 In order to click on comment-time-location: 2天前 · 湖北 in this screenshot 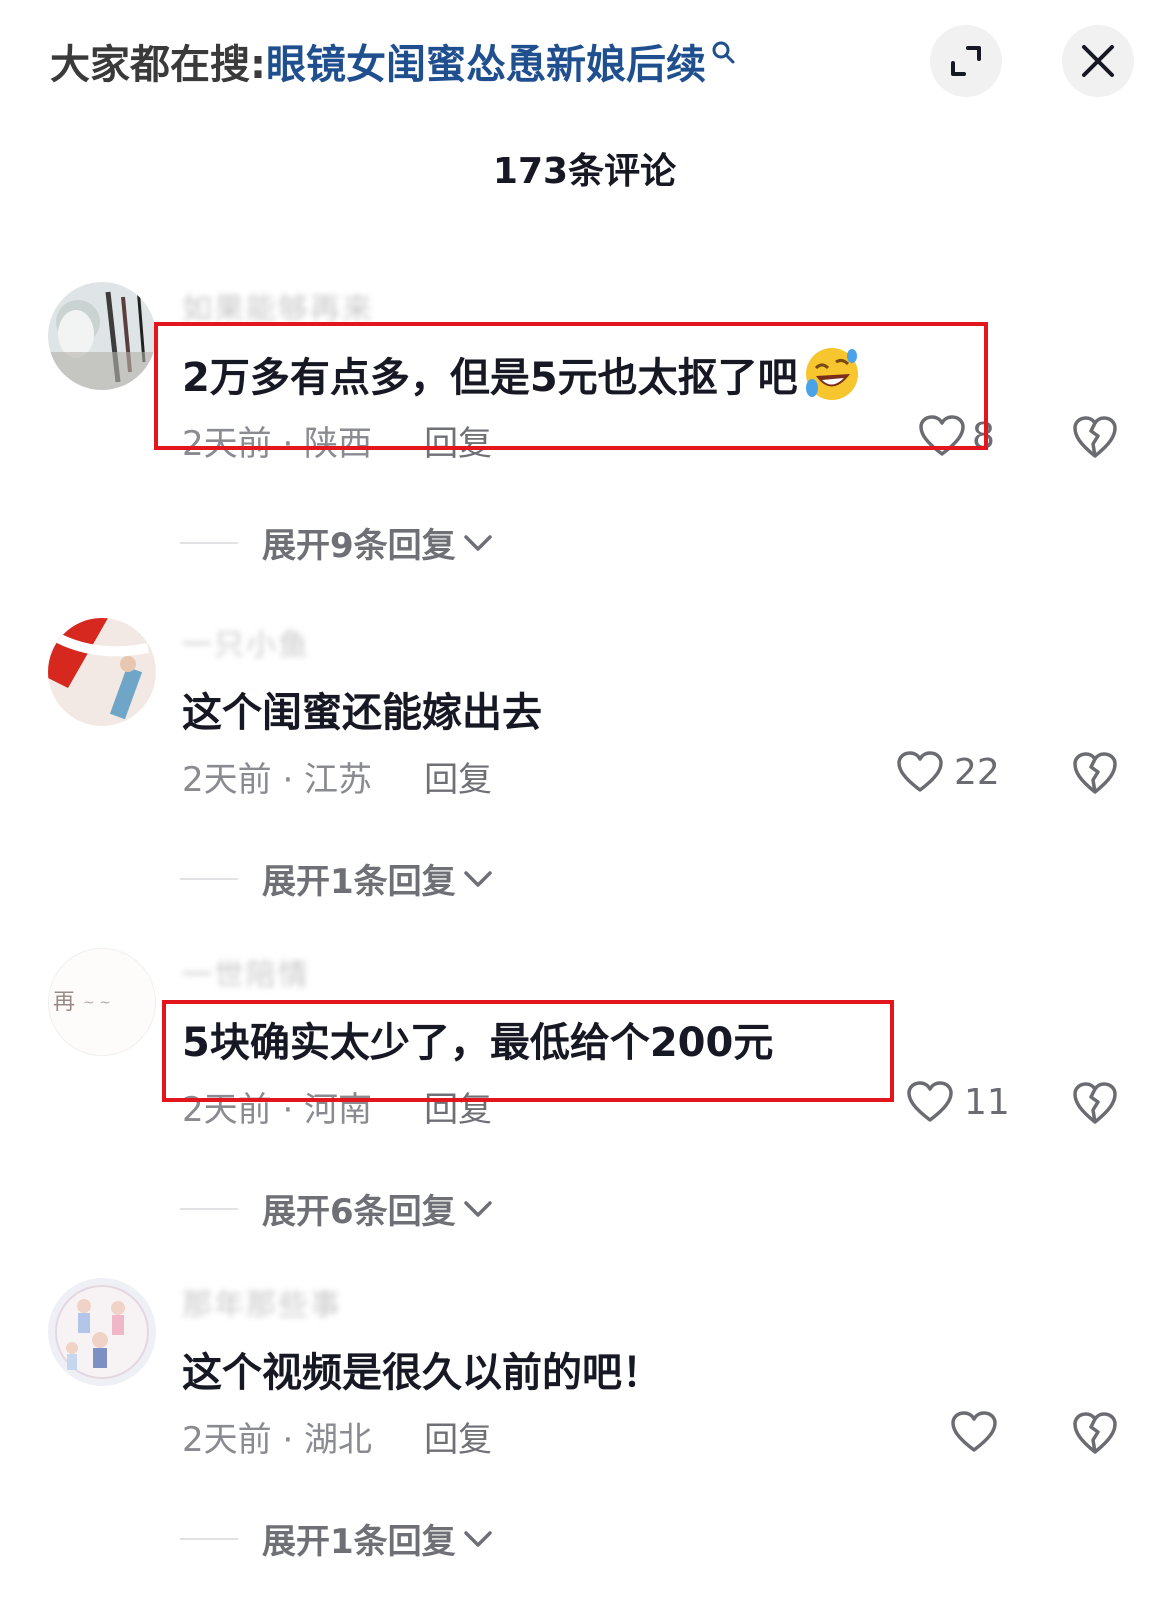, I will do `click(277, 1440)`.